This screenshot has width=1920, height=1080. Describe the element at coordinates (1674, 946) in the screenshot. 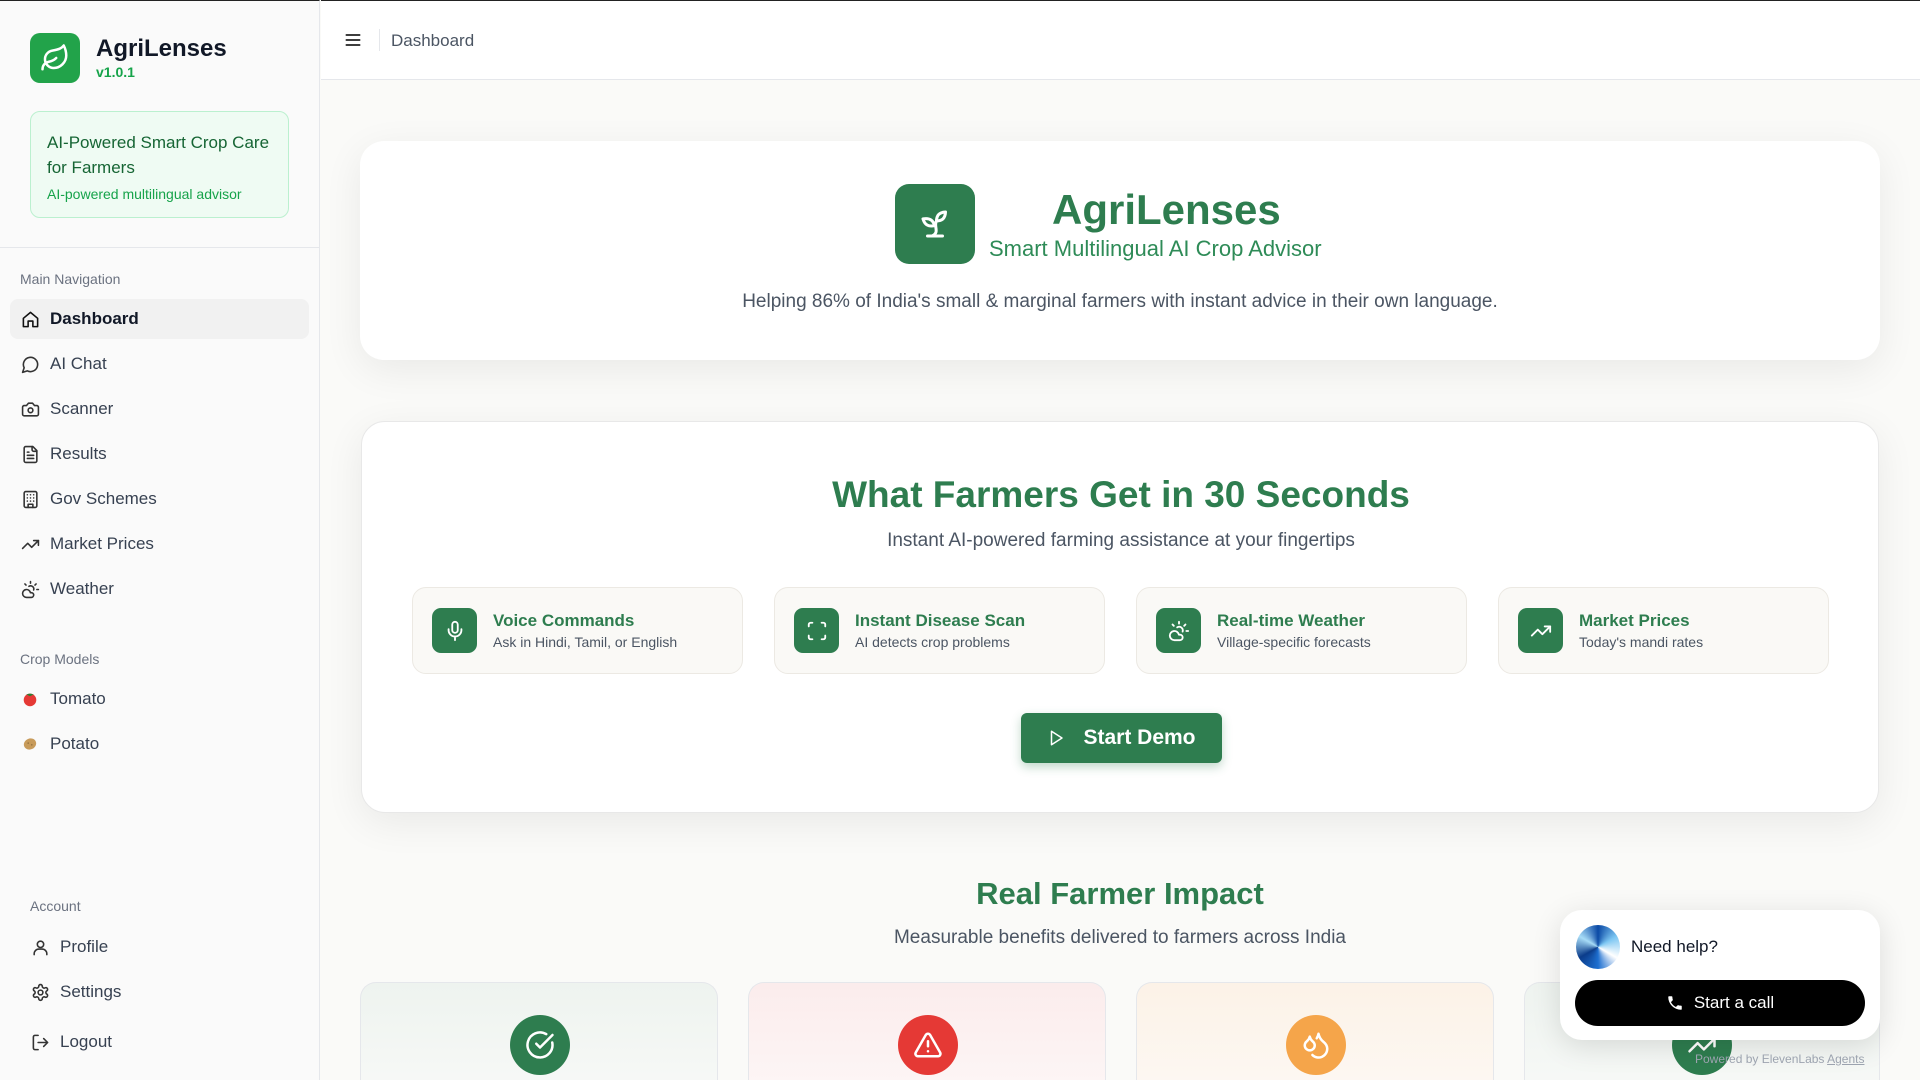

I see `help-title: Need help?` at that location.